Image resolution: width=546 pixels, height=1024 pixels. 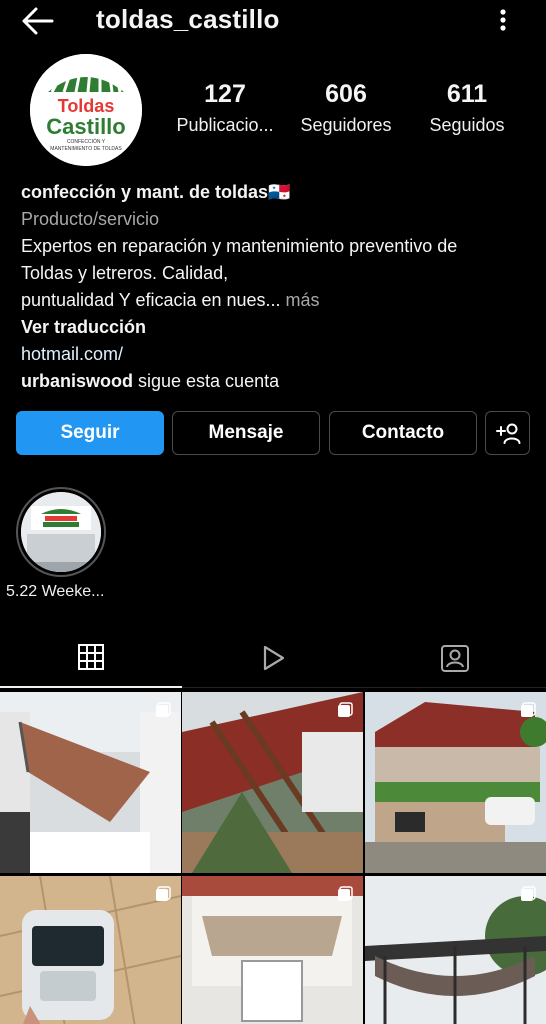 I want to click on followers-count-label: Seguidores, so click(x=346, y=125).